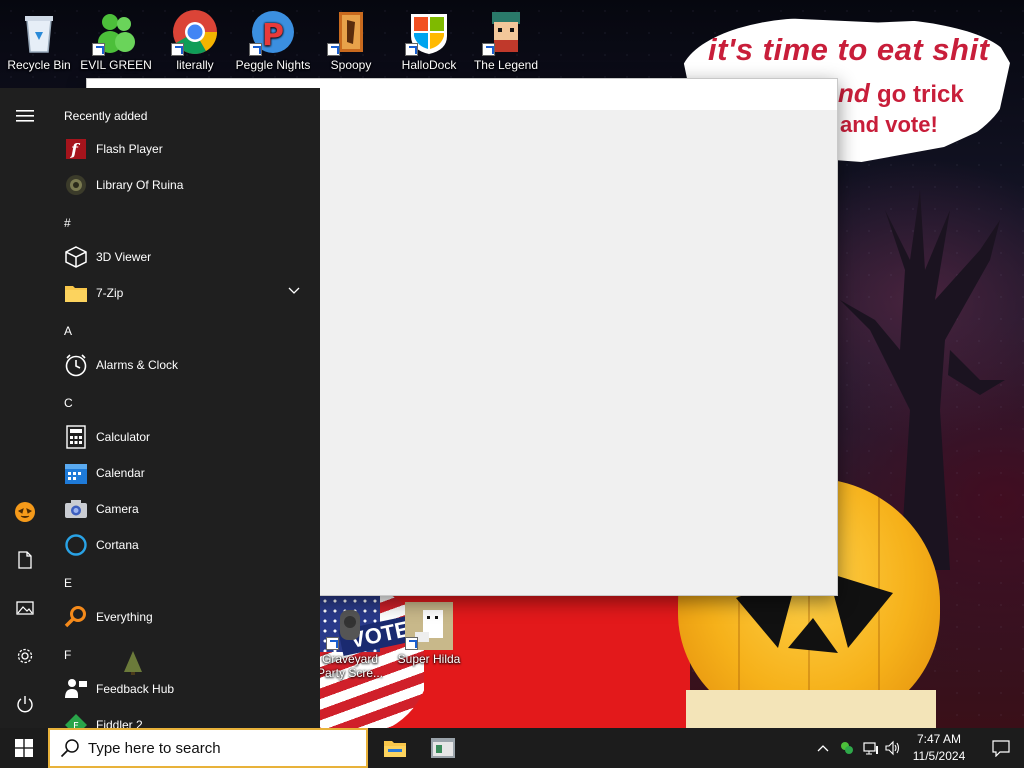  I want to click on desktop-icon-recycle-bin: Recycle Bin, so click(39, 39).